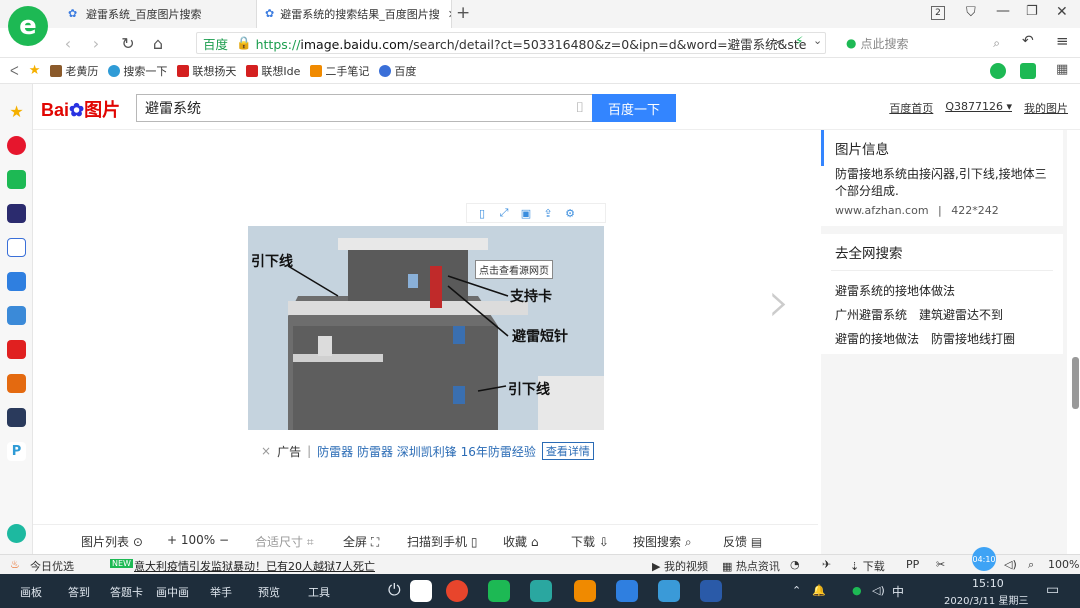  I want to click on zoom-control: + 100% −, so click(198, 540).